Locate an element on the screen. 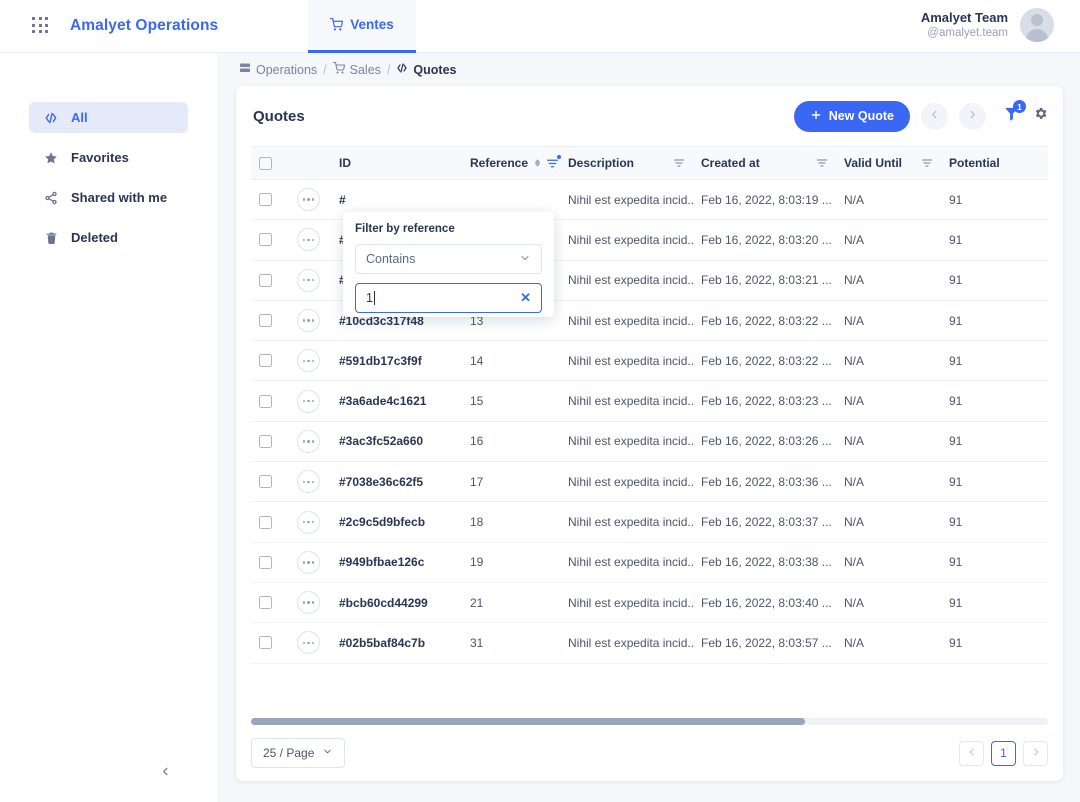  filter-value-text: 1 is located at coordinates (369, 298).